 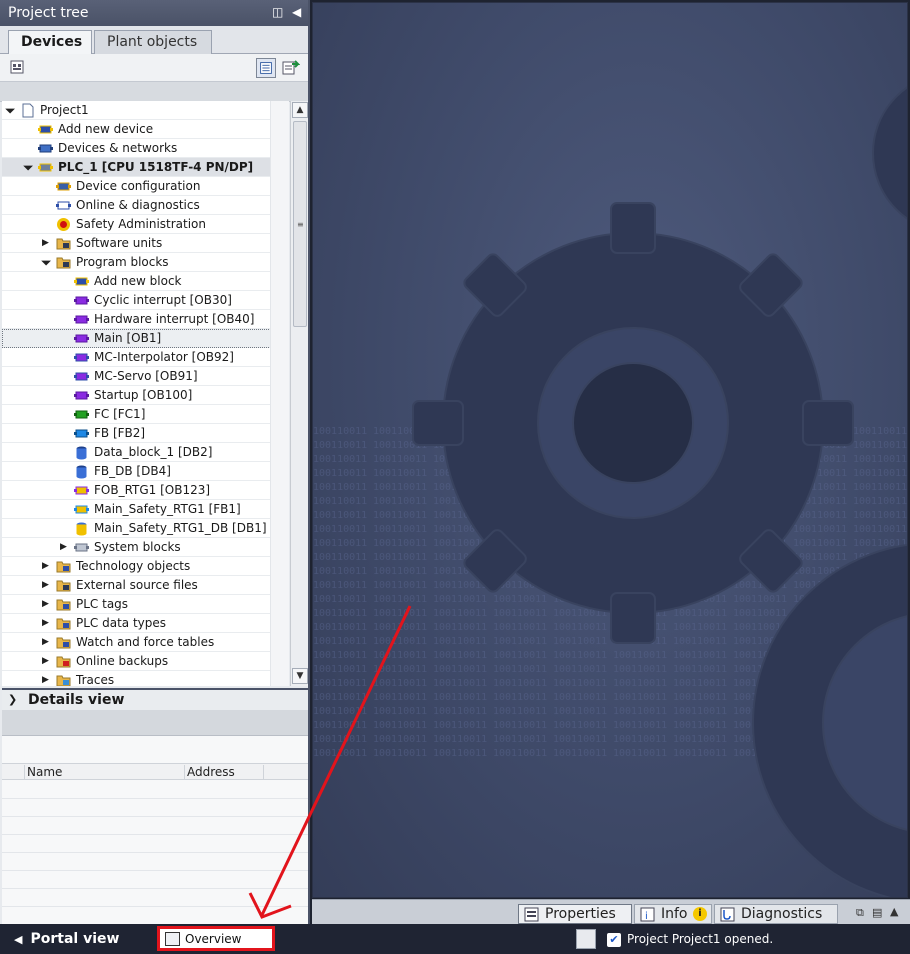 I want to click on tab-info: i Info i, so click(x=673, y=914).